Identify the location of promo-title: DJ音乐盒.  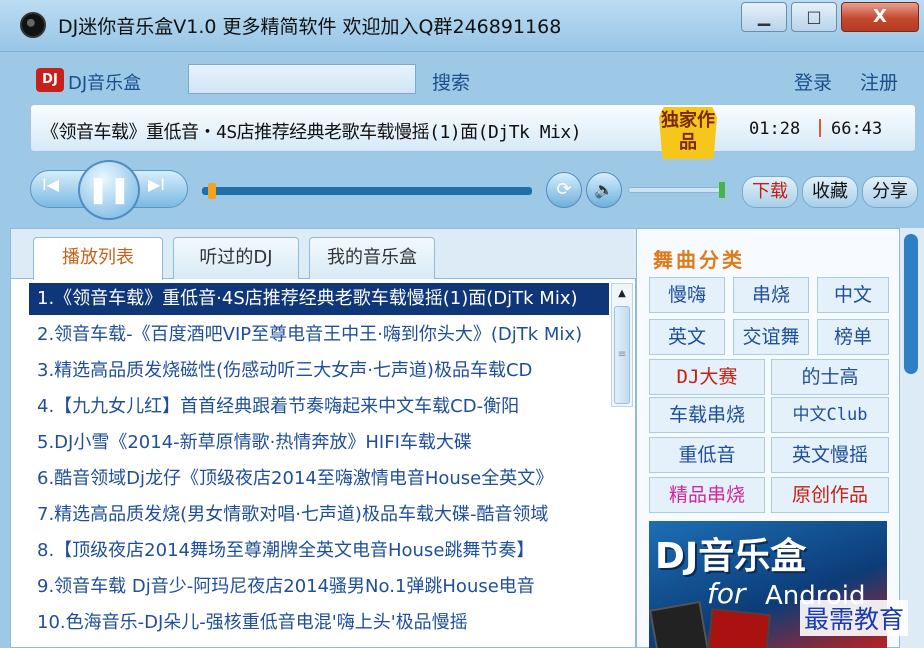
(731, 556).